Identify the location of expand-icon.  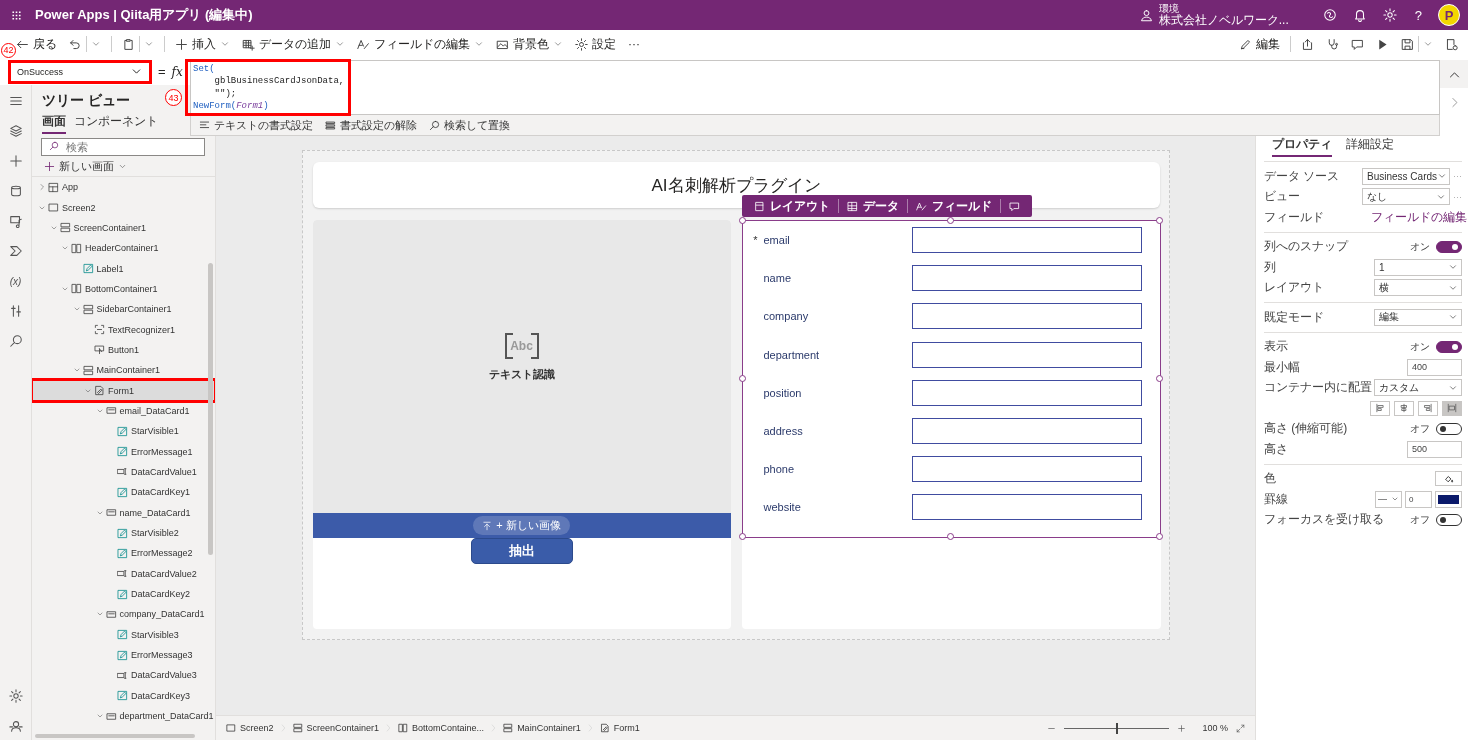
(1240, 728).